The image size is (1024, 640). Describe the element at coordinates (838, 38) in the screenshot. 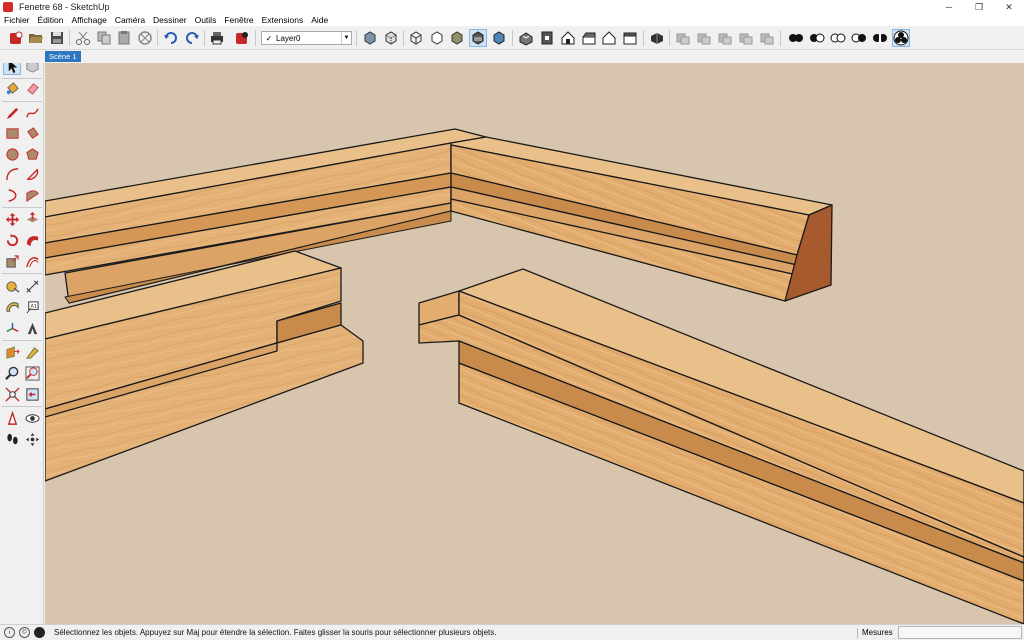

I see `shadow-toggle-3-icon` at that location.